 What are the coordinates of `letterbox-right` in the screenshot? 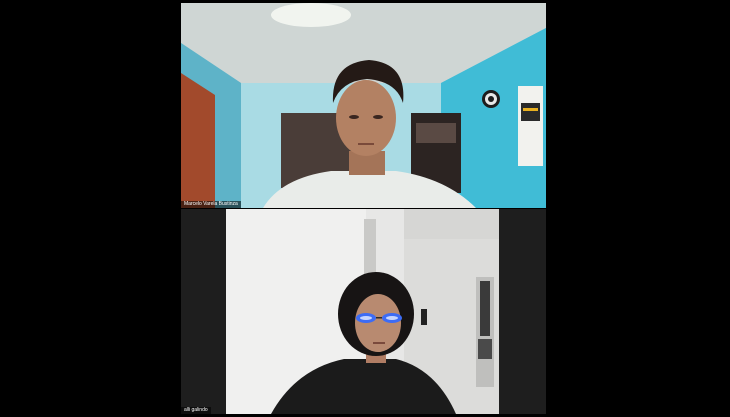 It's located at (522, 311).